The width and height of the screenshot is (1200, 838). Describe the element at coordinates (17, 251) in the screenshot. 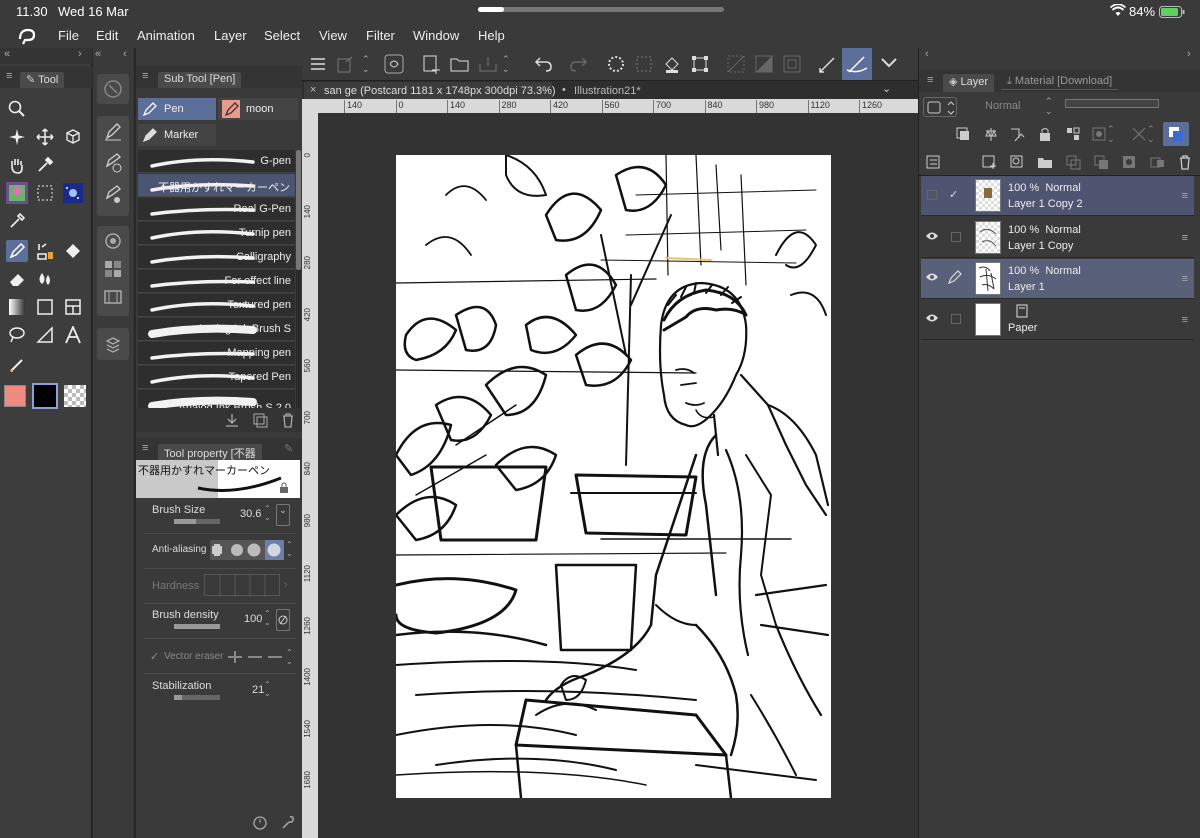

I see `pen-tool-icon` at that location.